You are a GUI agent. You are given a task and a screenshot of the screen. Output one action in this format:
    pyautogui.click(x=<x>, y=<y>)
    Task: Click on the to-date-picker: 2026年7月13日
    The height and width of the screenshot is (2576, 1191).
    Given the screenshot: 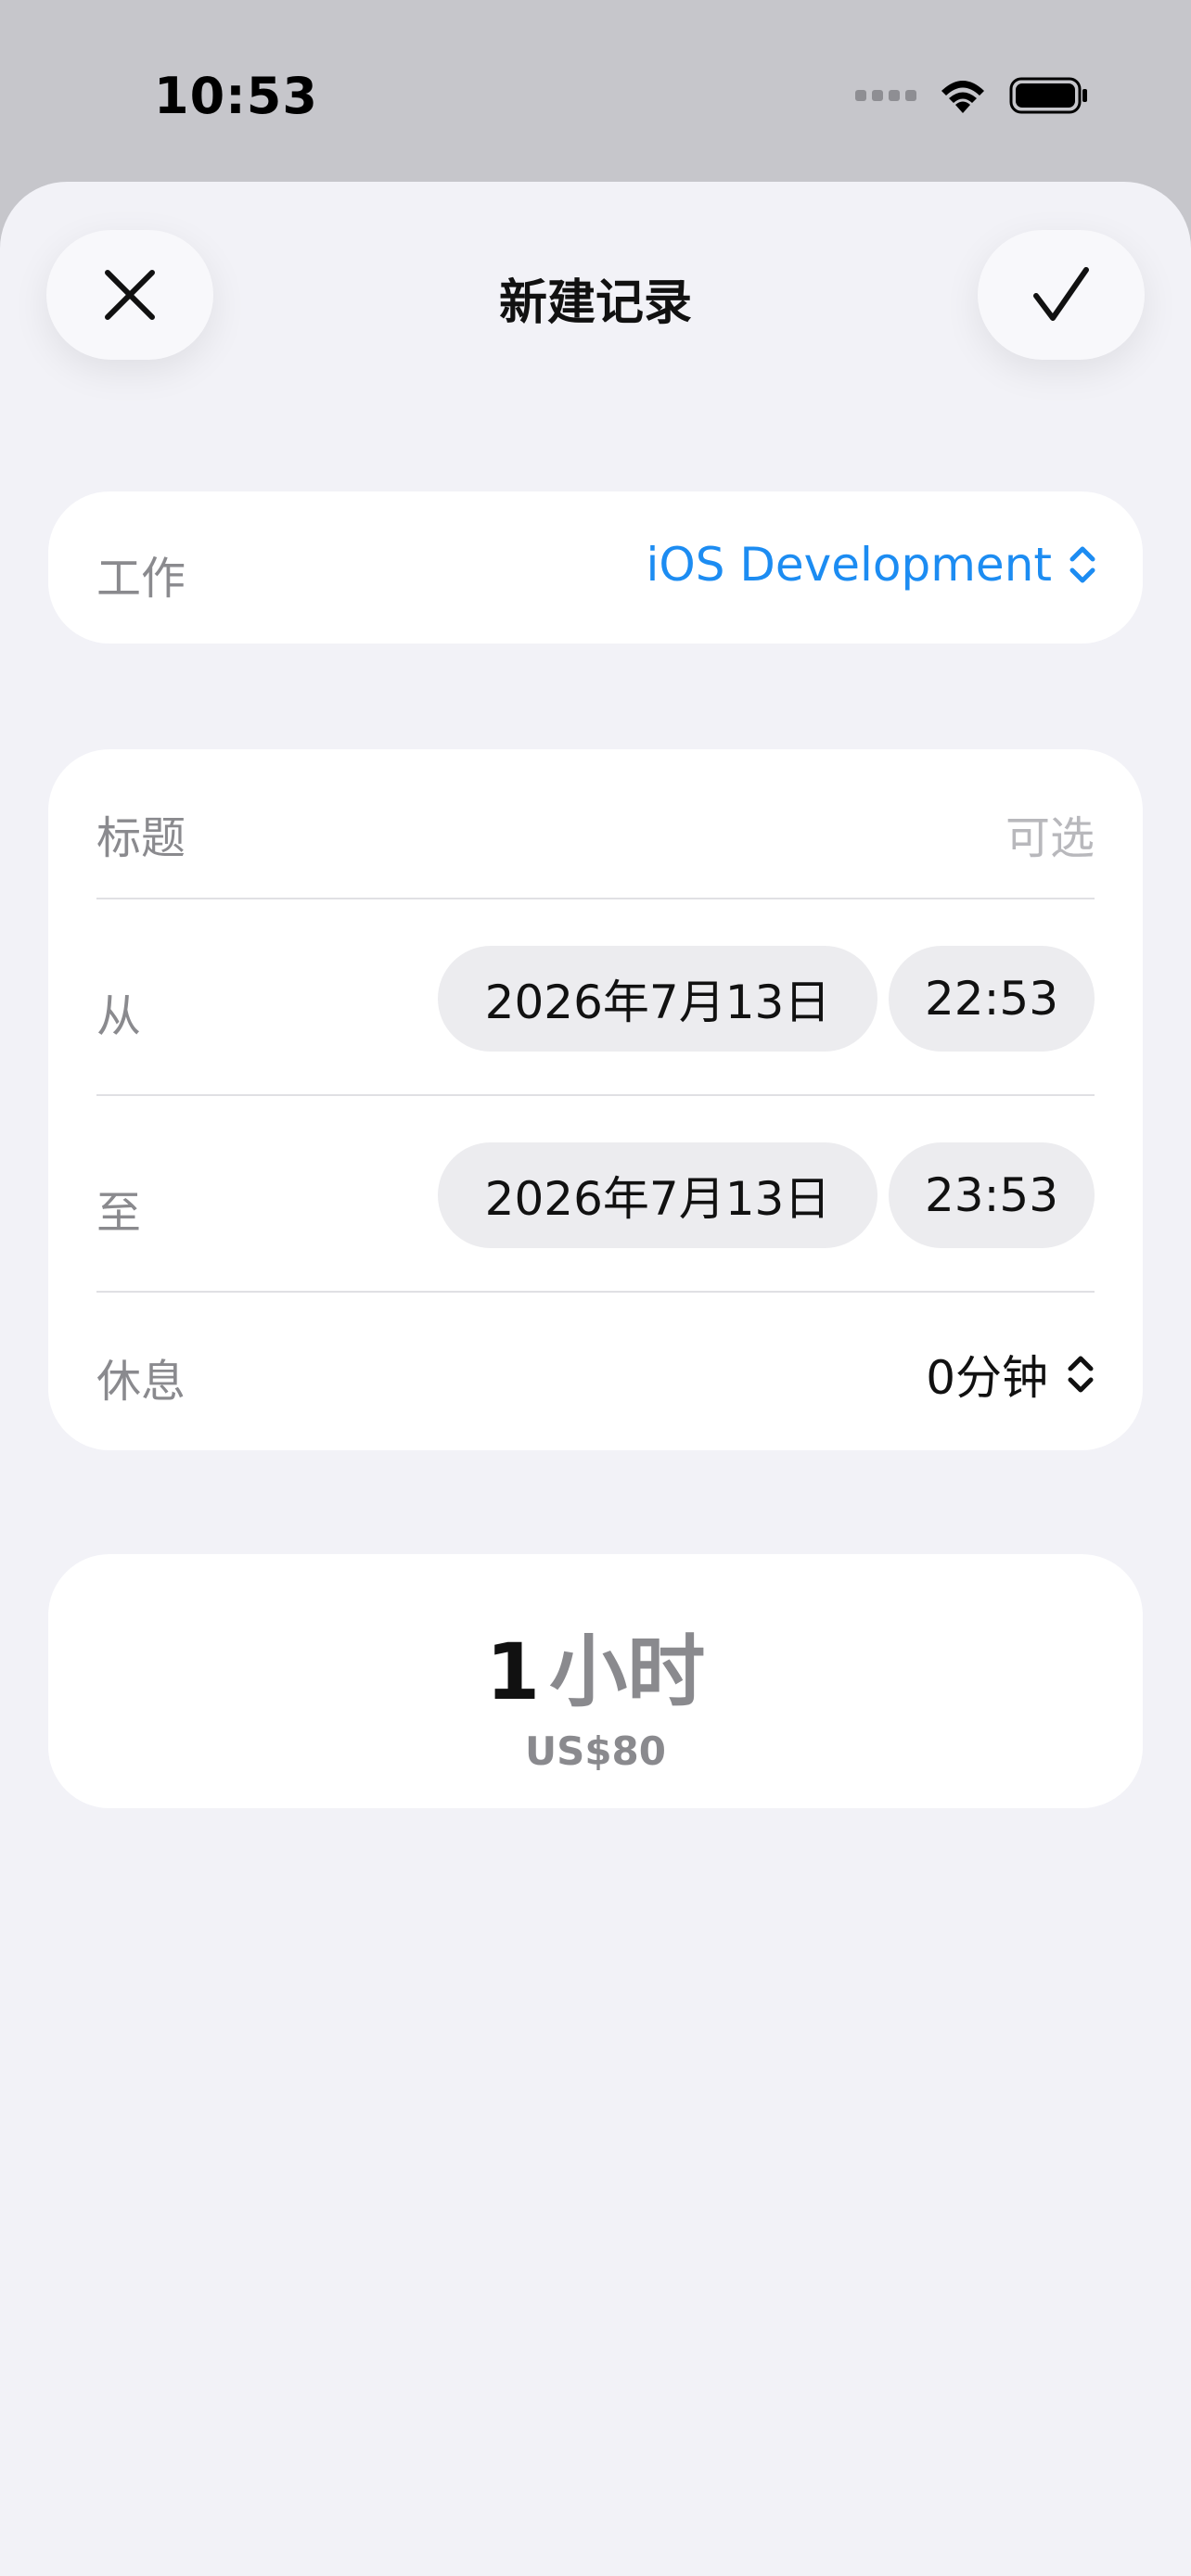 What is the action you would take?
    pyautogui.click(x=657, y=1195)
    